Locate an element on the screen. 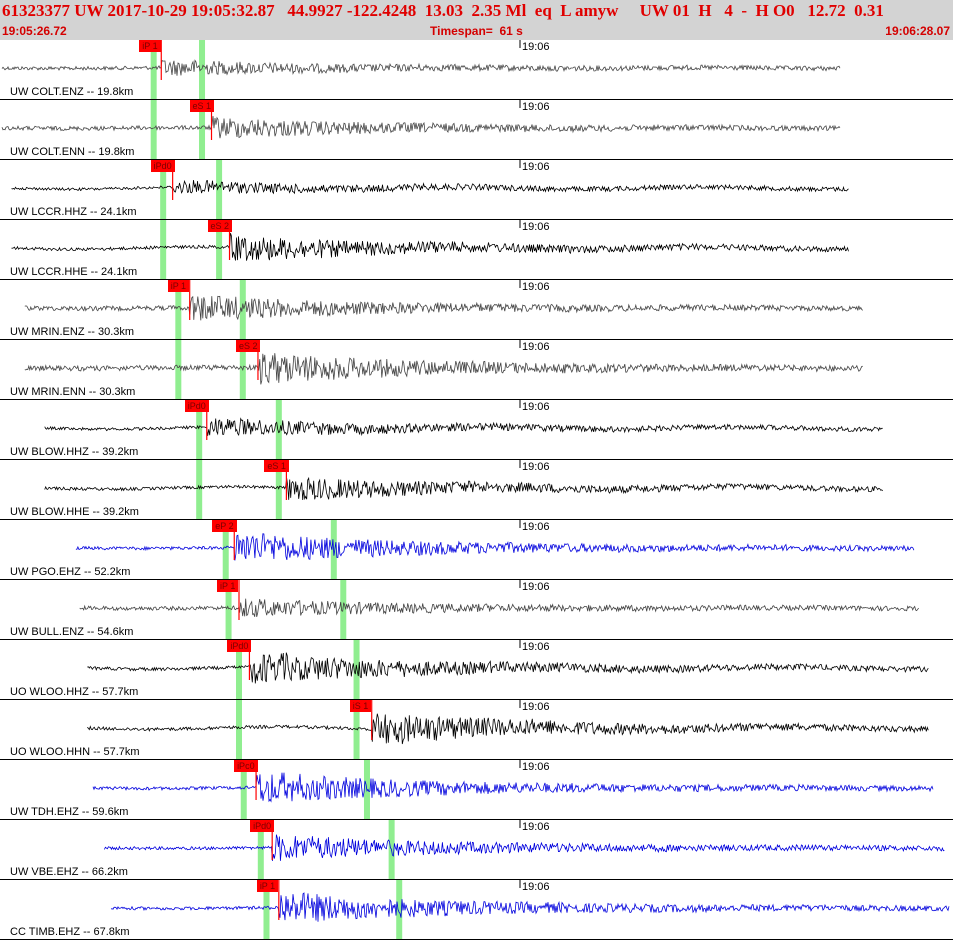 The image size is (953, 940). station-label: UW VBE.EHZ -- 66.2km is located at coordinates (69, 872).